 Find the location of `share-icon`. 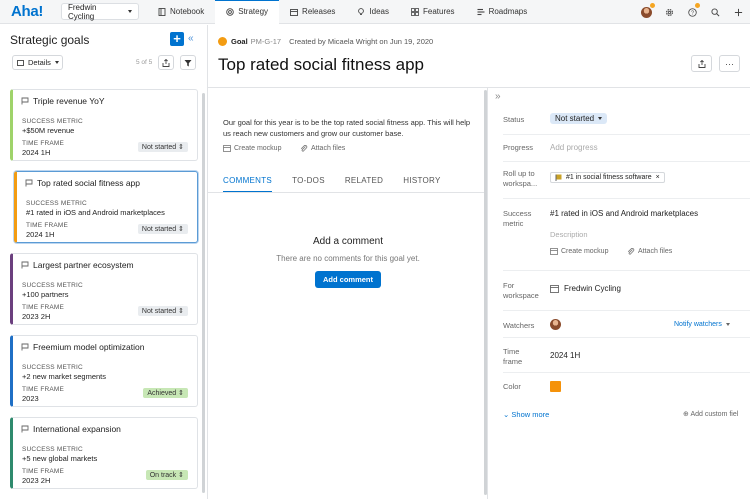

share-icon is located at coordinates (166, 62).